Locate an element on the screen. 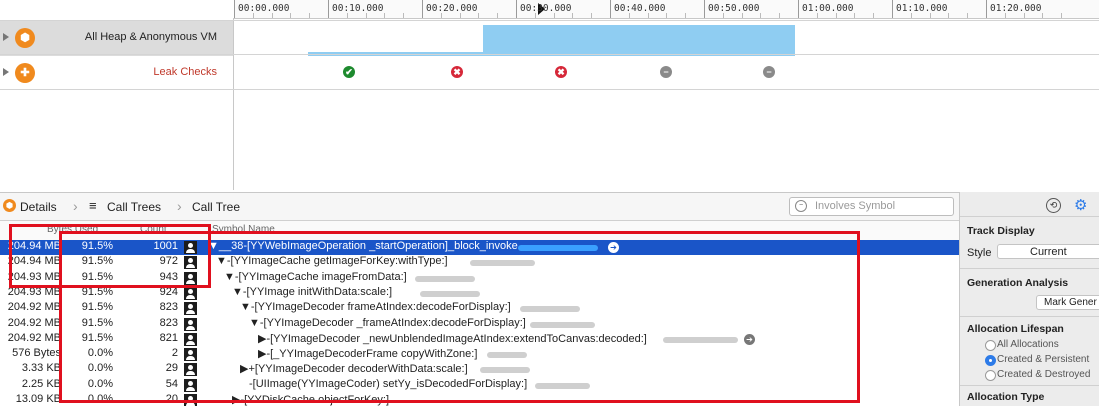  ruler-label: 01:00.000 is located at coordinates (828, 8).